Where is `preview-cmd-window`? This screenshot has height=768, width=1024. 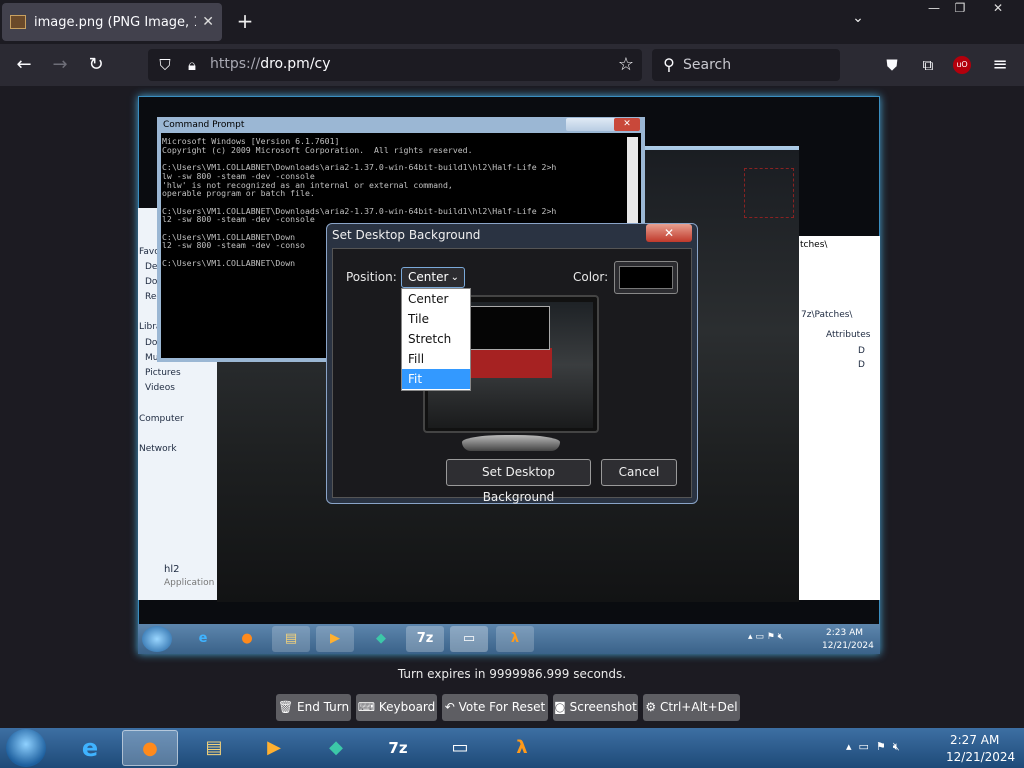 preview-cmd-window is located at coordinates (509, 328).